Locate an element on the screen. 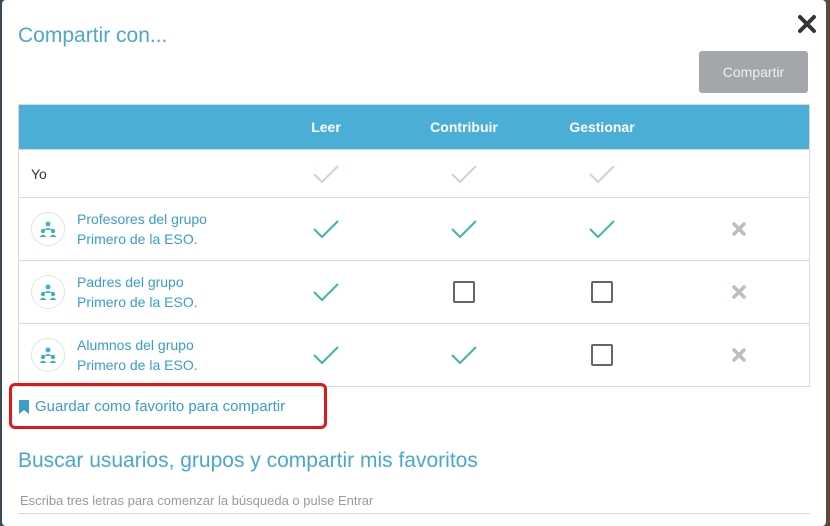 This screenshot has height=526, width=830. table-row: Padres del grupo Primero de la ESO. is located at coordinates (414, 291).